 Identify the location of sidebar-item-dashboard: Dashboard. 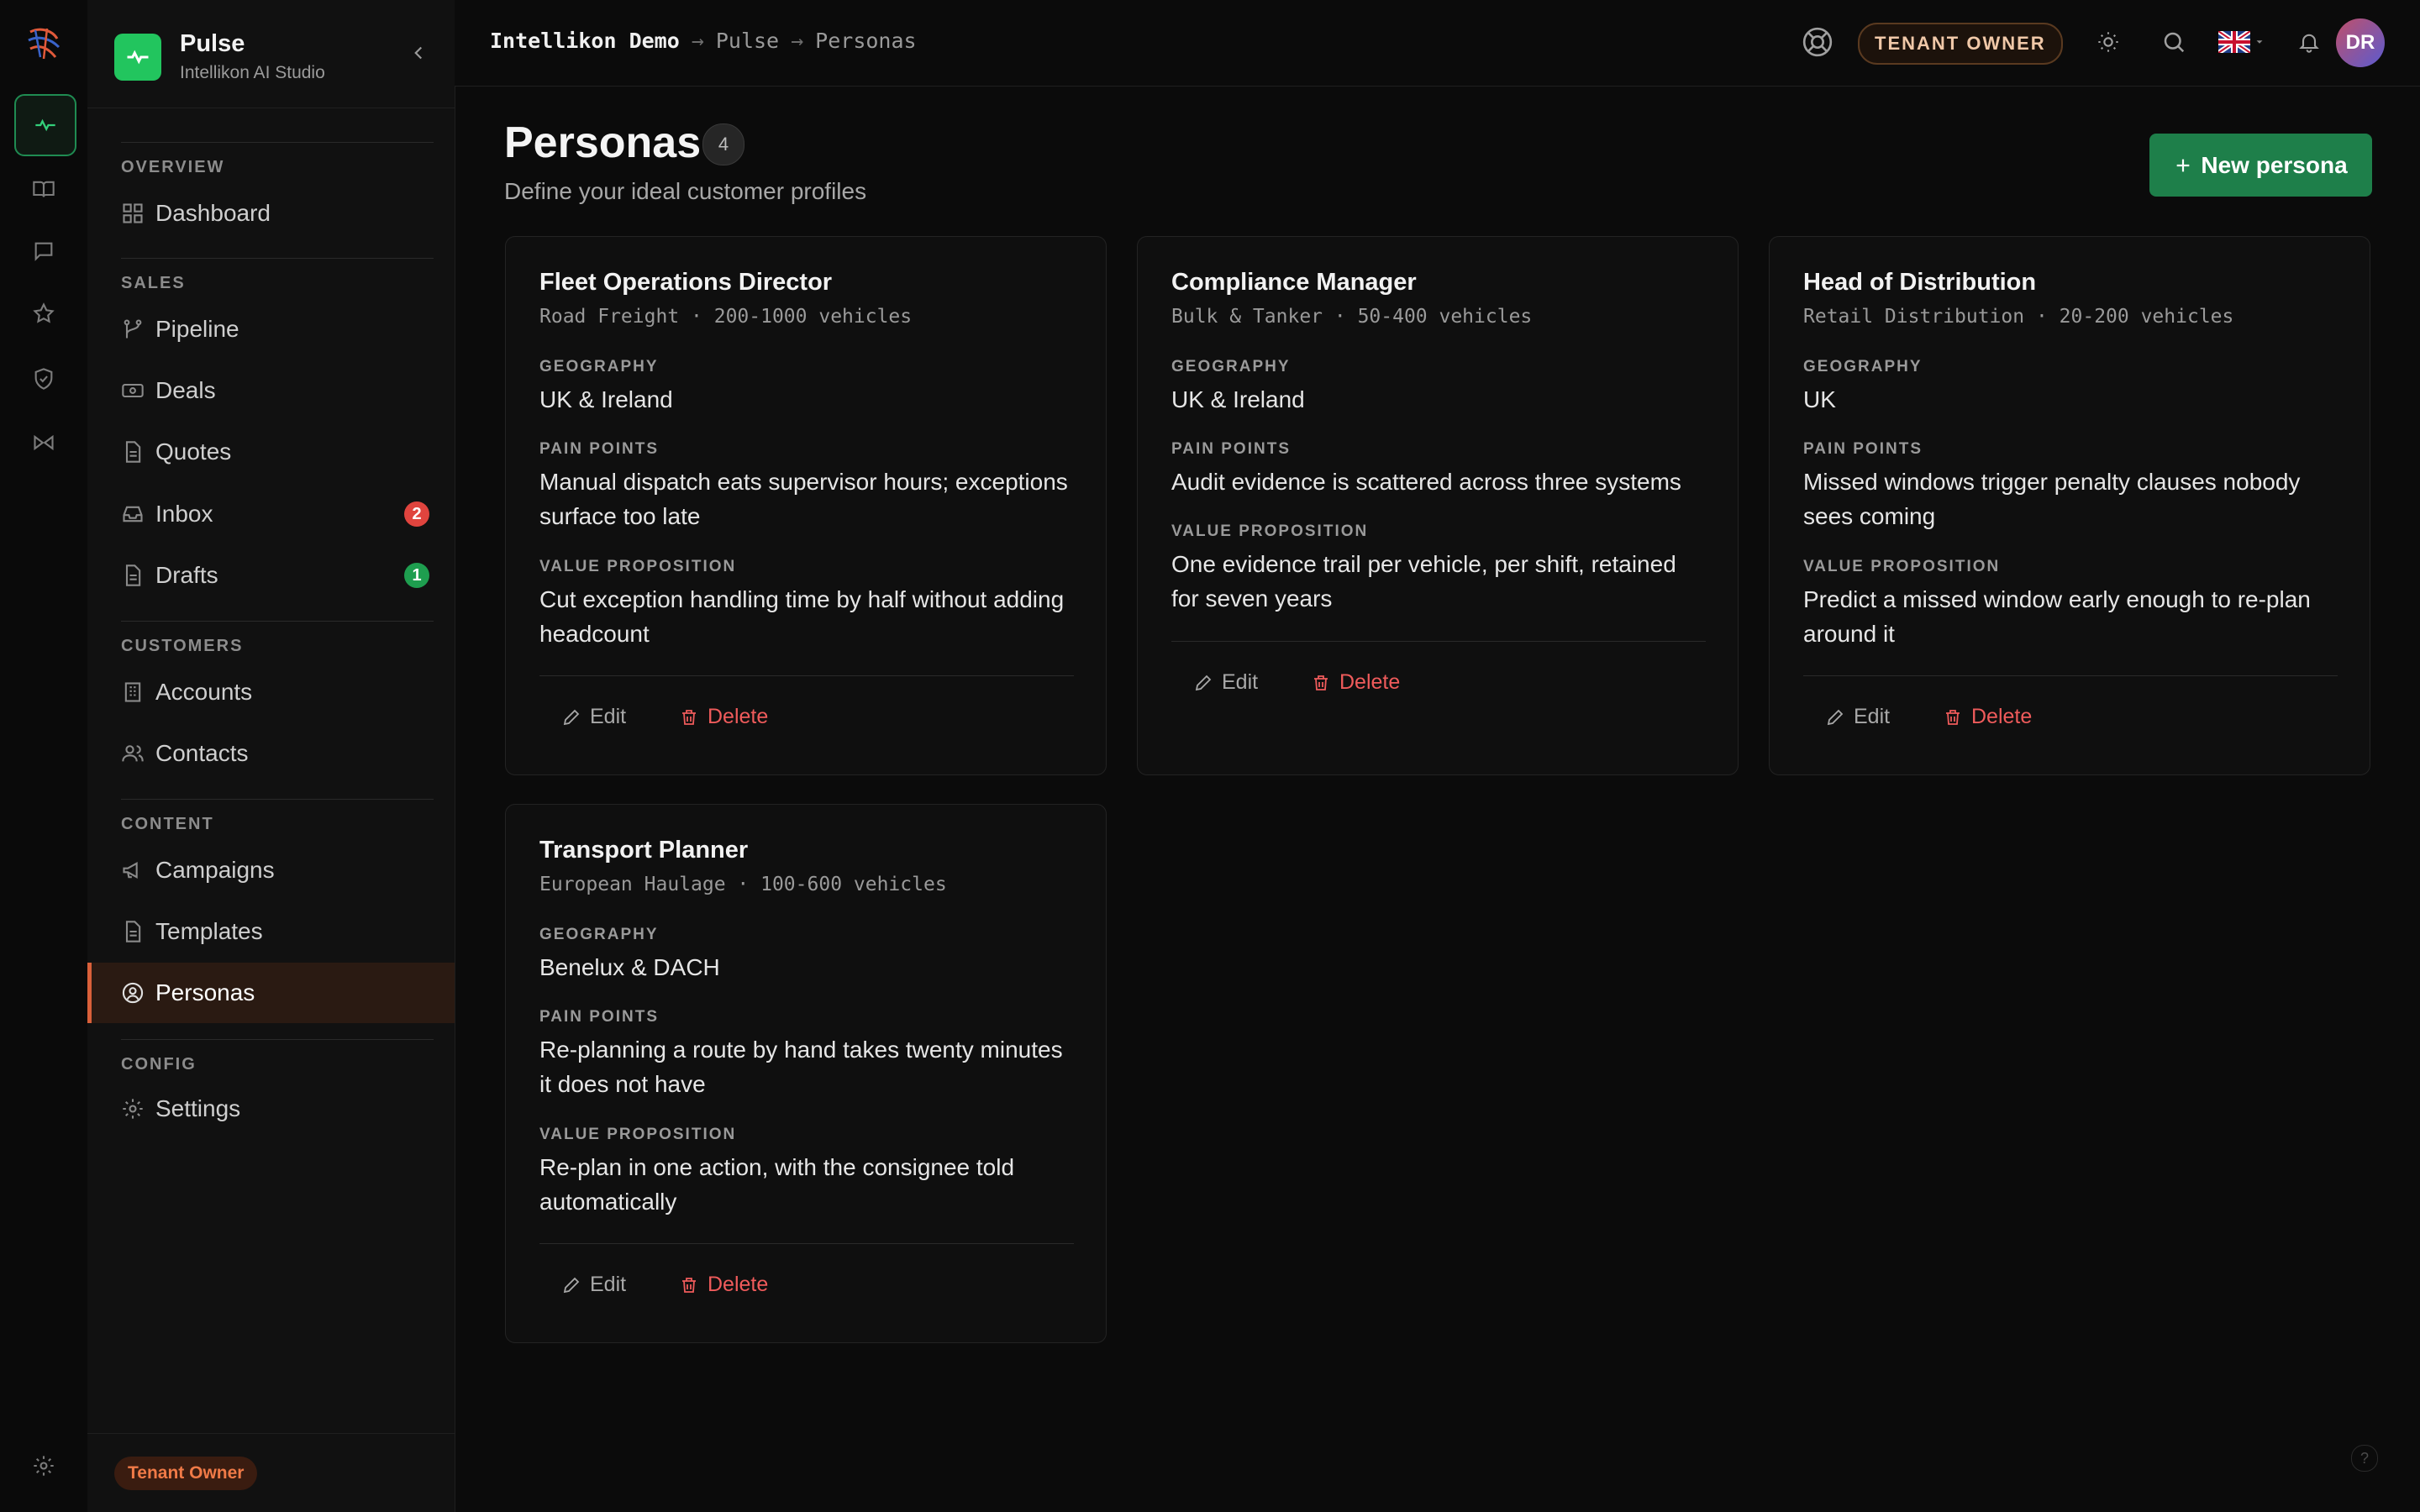
(271, 213).